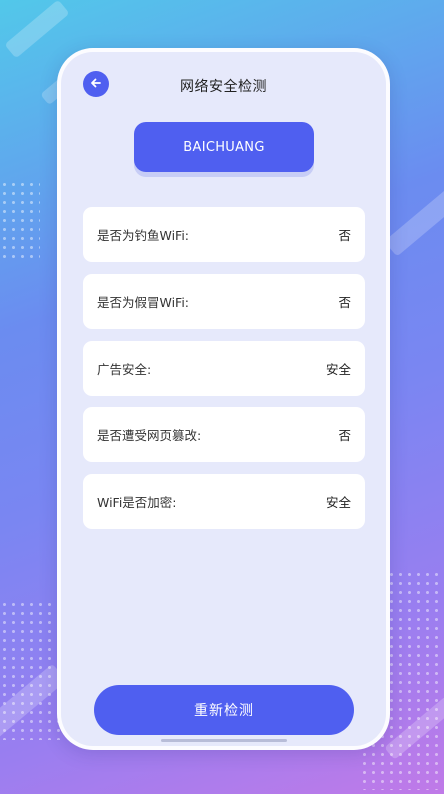  I want to click on check-row-encryption: WiFi是否加密: 安全, so click(224, 501).